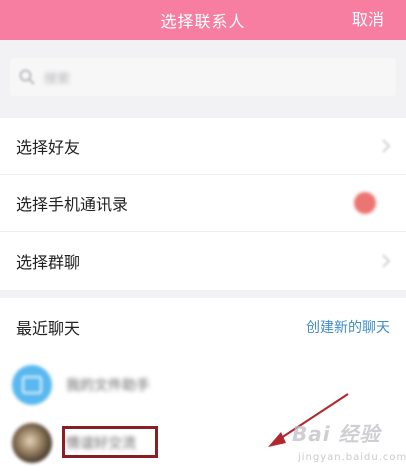 This screenshot has height=474, width=406. I want to click on annotation-arrow-icon, so click(308, 420).